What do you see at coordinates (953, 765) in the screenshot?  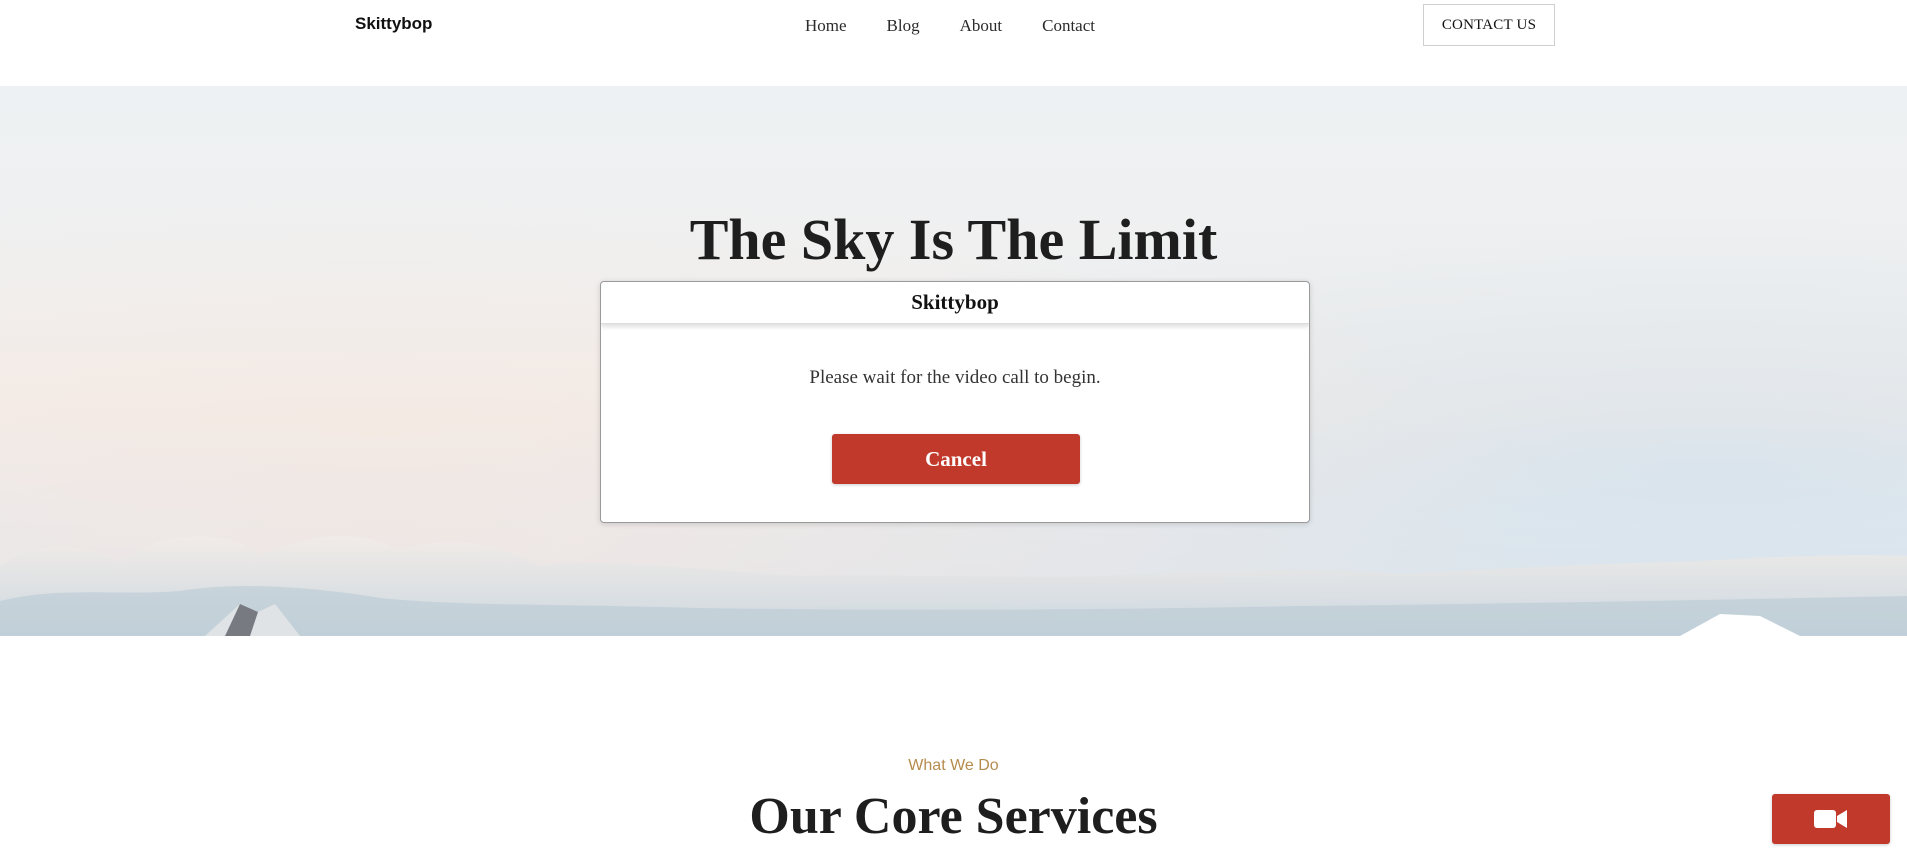 I see `section-eyebrow: What We Do` at bounding box center [953, 765].